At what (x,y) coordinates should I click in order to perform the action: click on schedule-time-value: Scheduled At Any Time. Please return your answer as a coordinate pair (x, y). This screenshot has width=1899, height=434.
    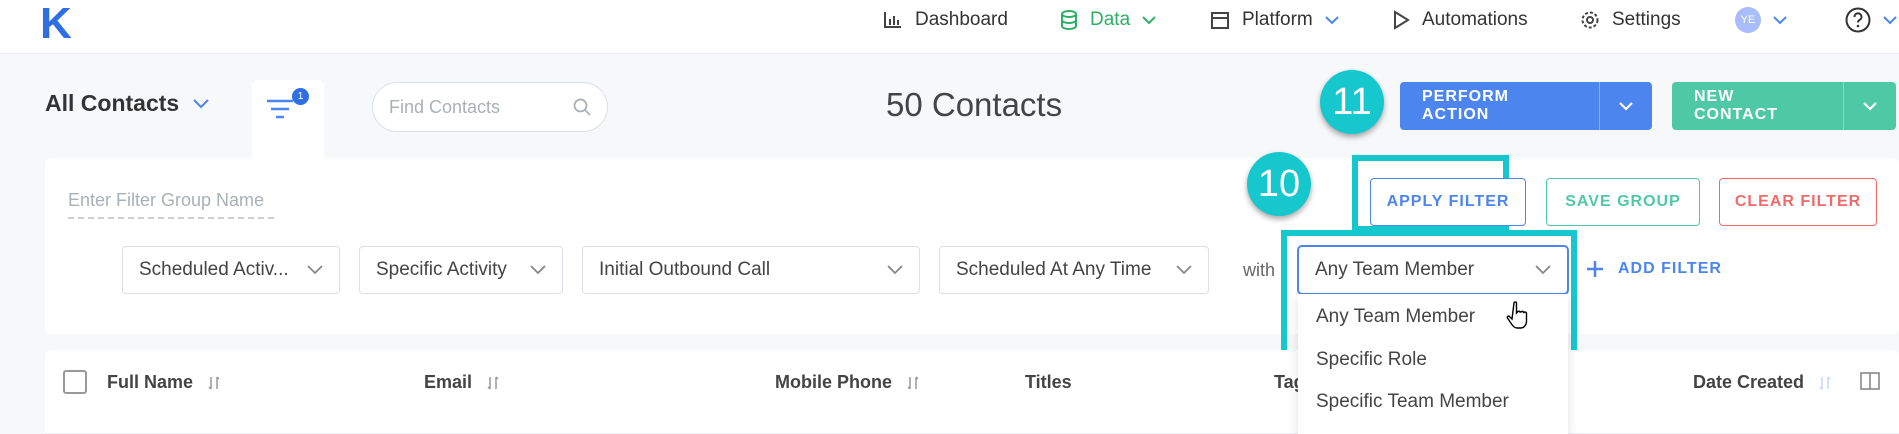
    Looking at the image, I should click on (1054, 269).